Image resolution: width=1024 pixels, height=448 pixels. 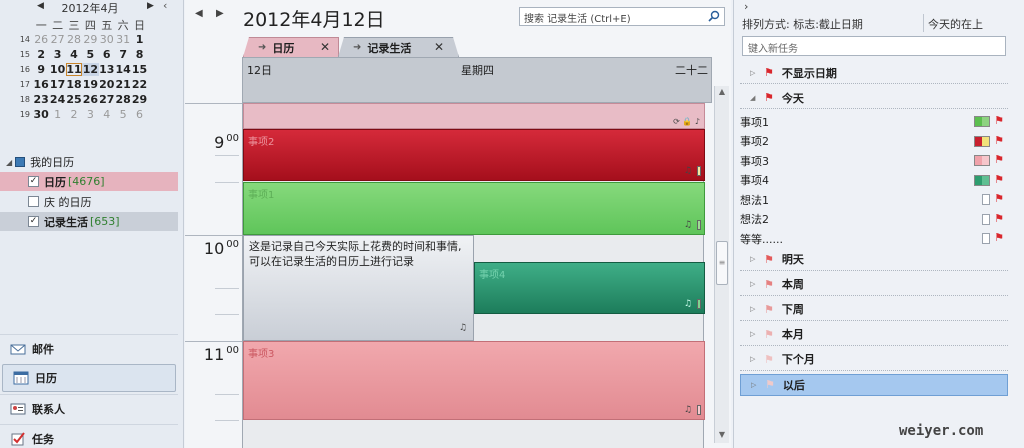 I want to click on task-group-this-month: ▷ ⚑ 本月, so click(x=874, y=335).